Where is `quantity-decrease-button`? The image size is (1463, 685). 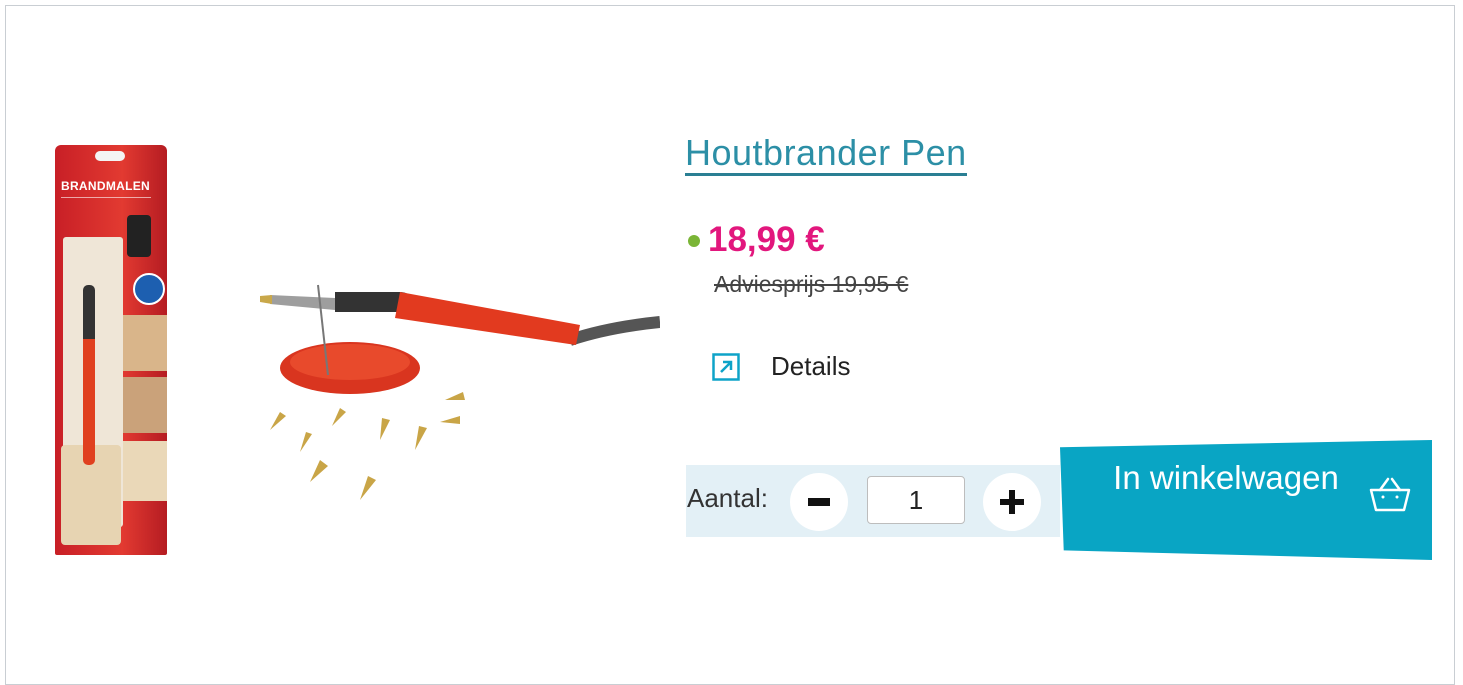
quantity-decrease-button is located at coordinates (819, 502).